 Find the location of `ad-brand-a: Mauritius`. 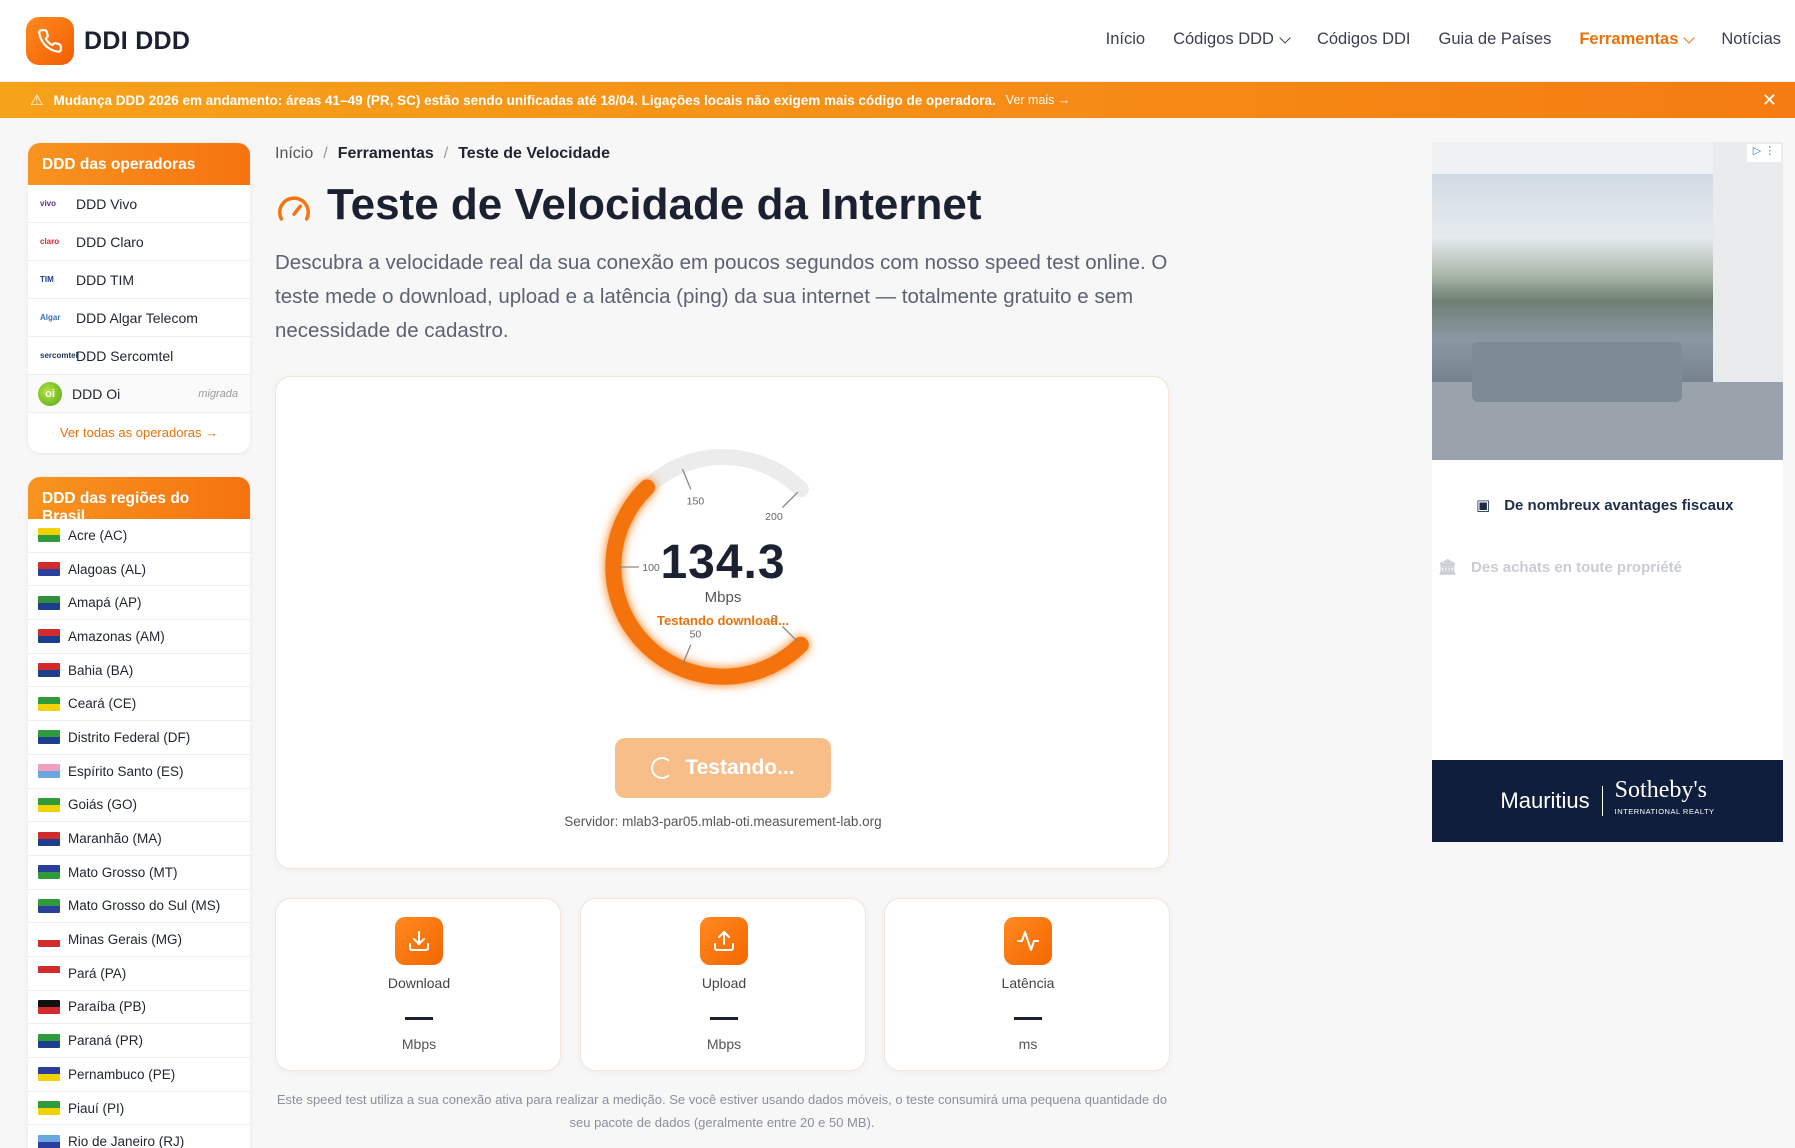

ad-brand-a: Mauritius is located at coordinates (1545, 800).